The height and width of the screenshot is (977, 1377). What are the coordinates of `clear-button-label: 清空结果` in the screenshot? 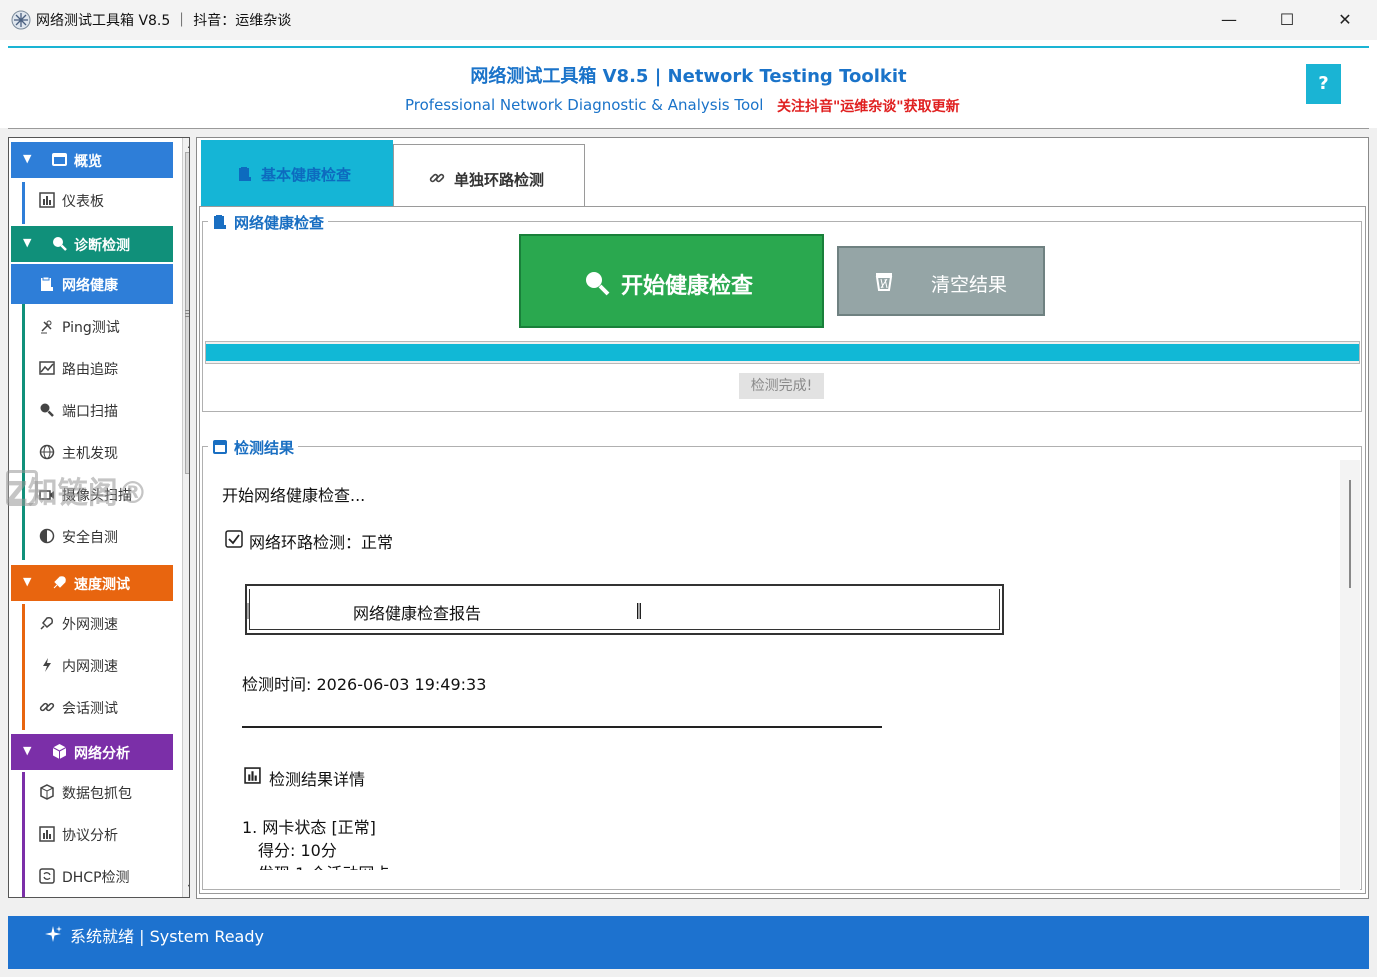 It's located at (969, 285).